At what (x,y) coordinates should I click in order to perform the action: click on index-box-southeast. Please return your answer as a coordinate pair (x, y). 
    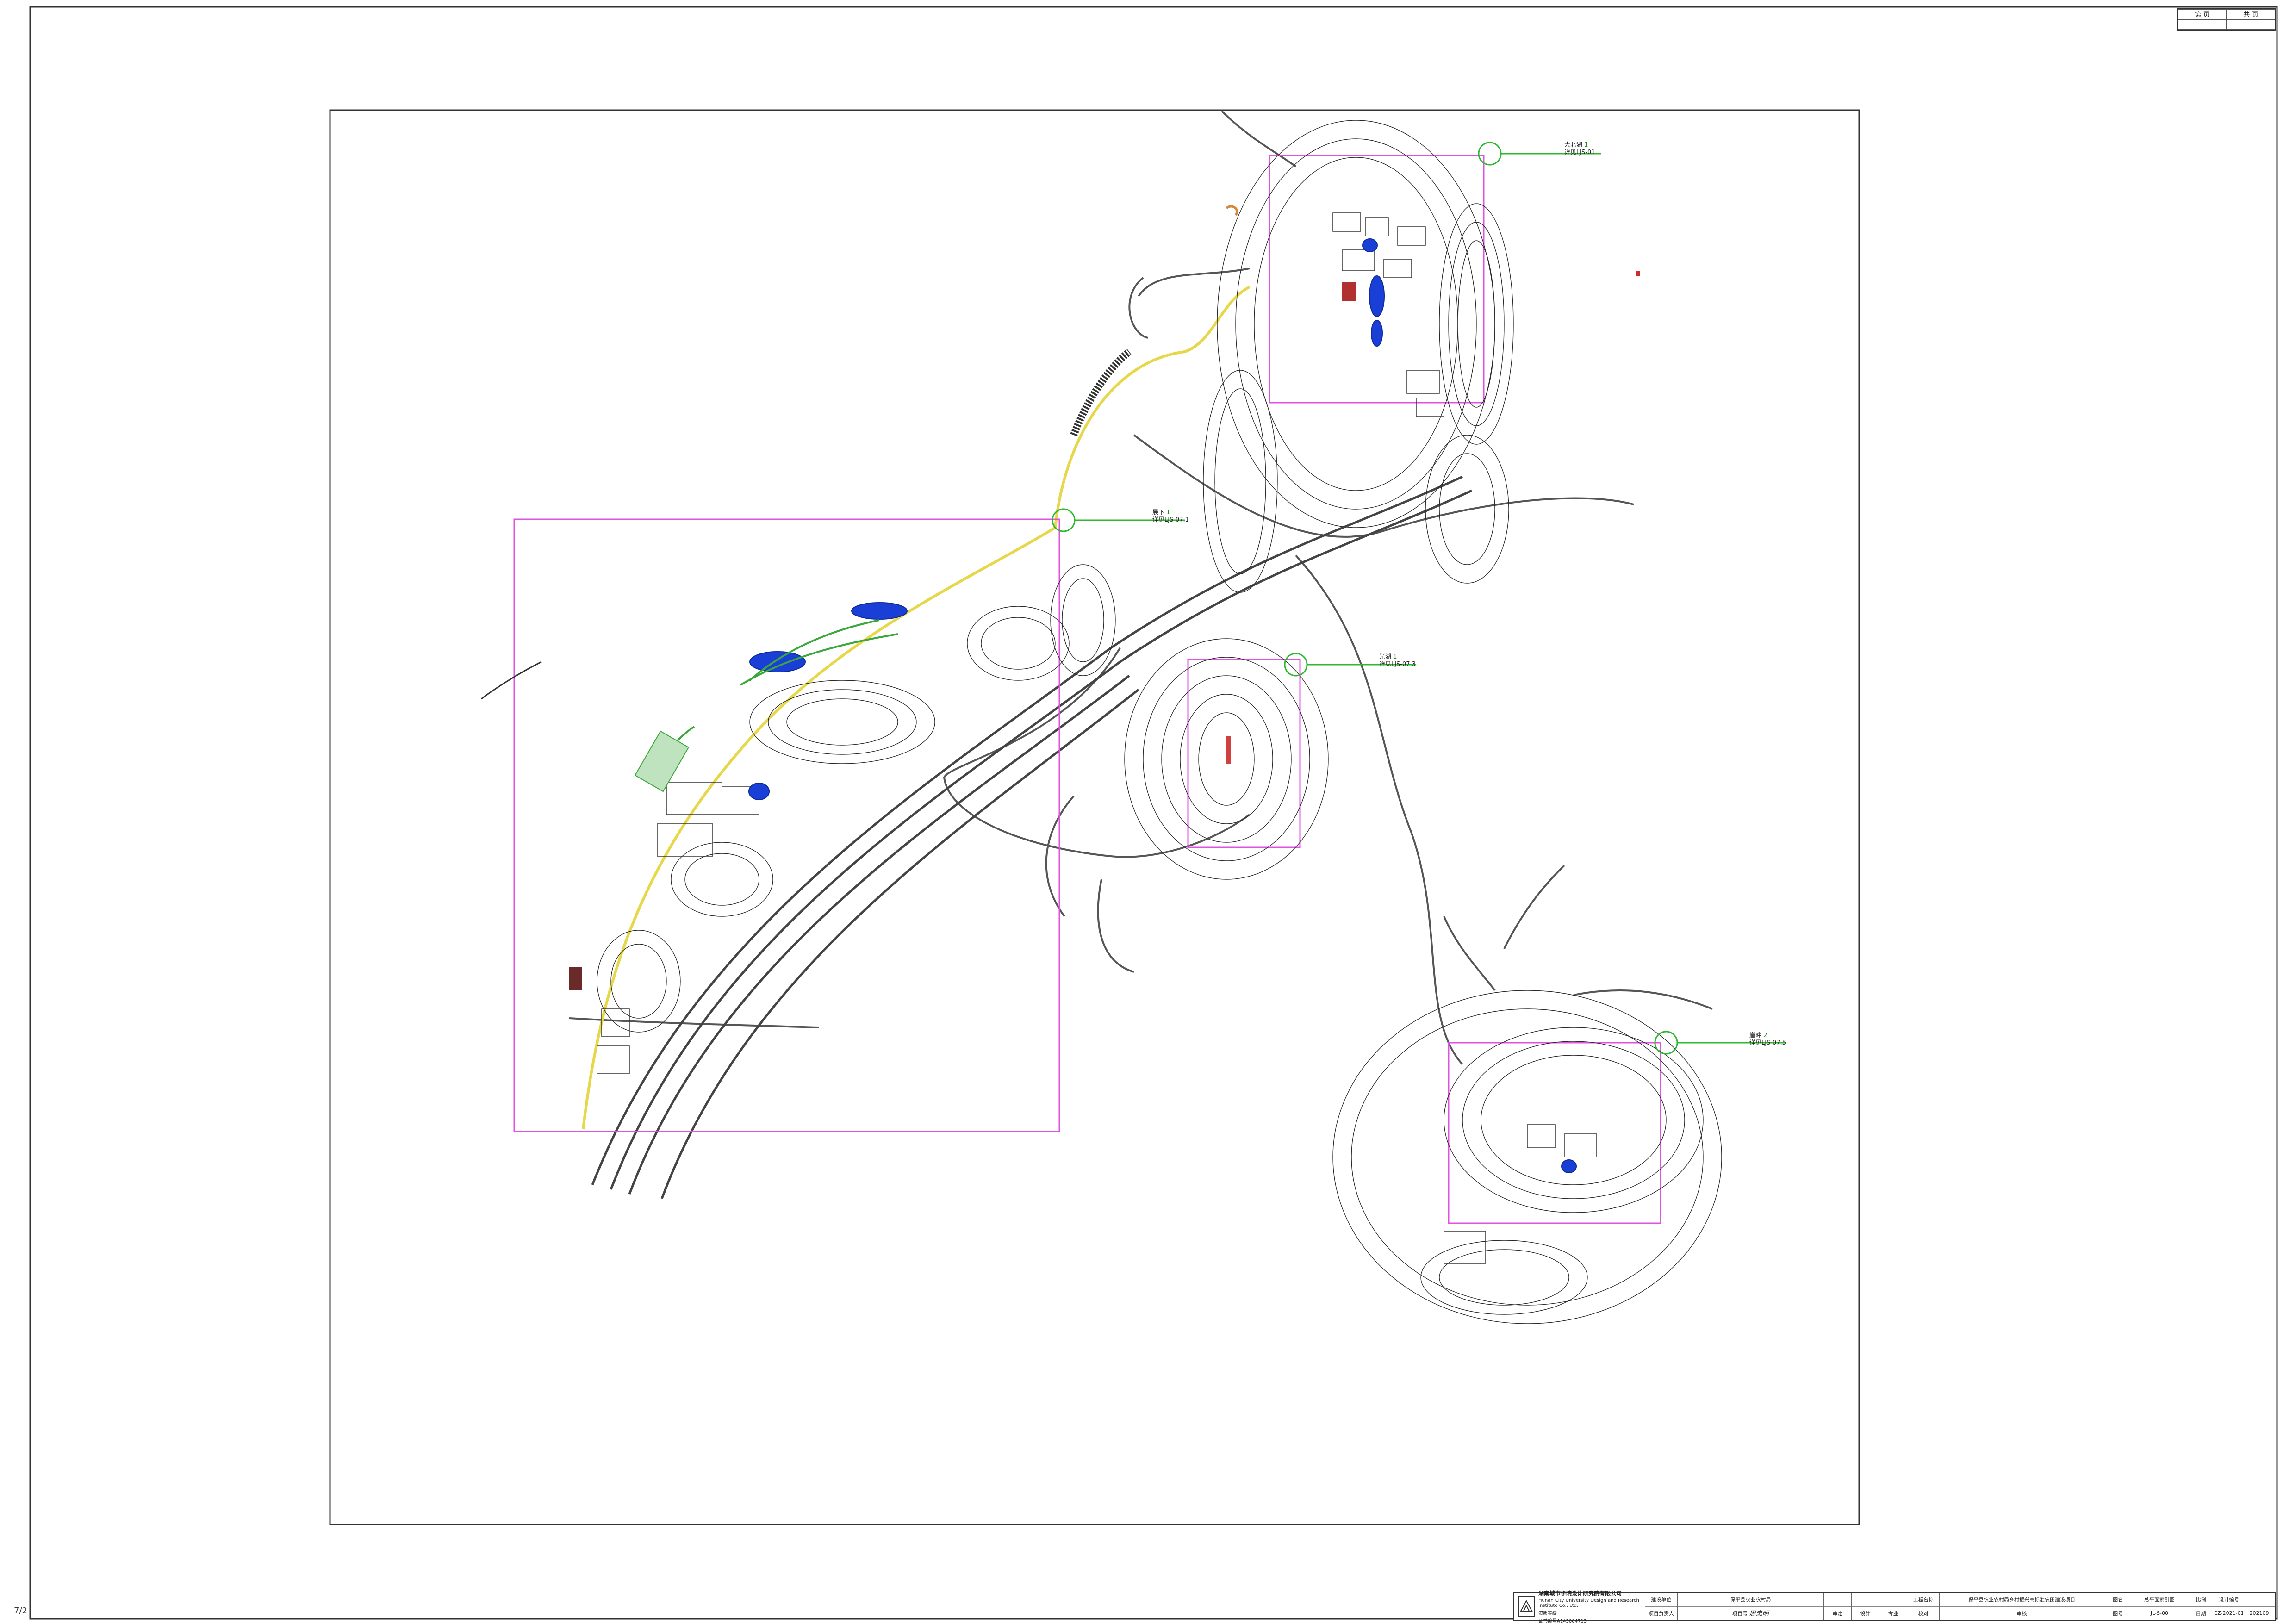
    Looking at the image, I should click on (1554, 1133).